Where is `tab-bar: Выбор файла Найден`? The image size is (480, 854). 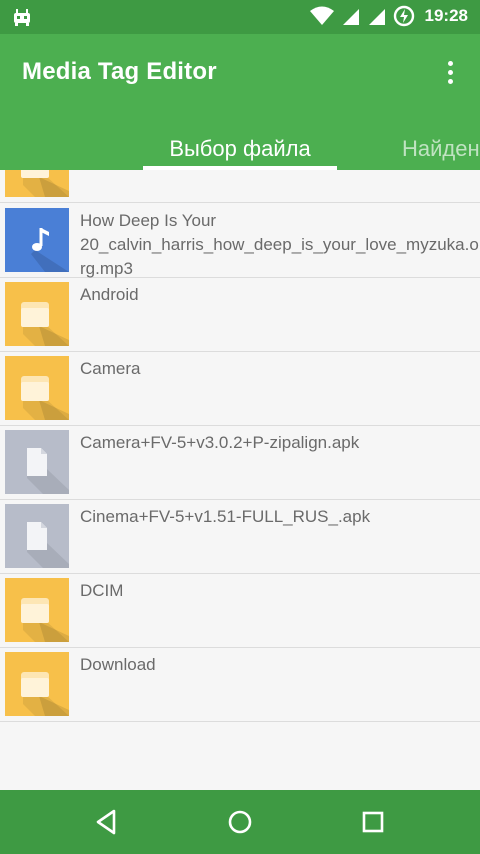
tab-bar: Выбор файла Найден is located at coordinates (240, 150).